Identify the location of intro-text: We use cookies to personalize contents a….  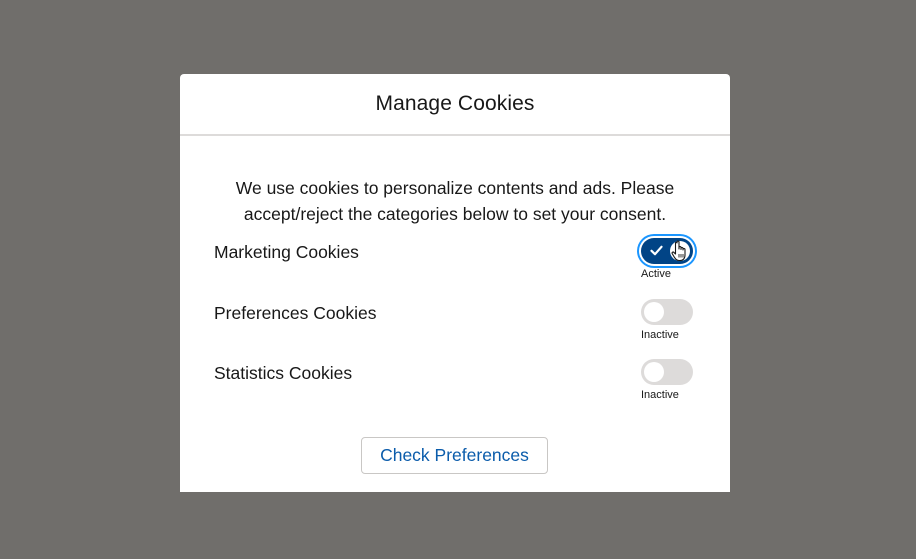
(455, 201).